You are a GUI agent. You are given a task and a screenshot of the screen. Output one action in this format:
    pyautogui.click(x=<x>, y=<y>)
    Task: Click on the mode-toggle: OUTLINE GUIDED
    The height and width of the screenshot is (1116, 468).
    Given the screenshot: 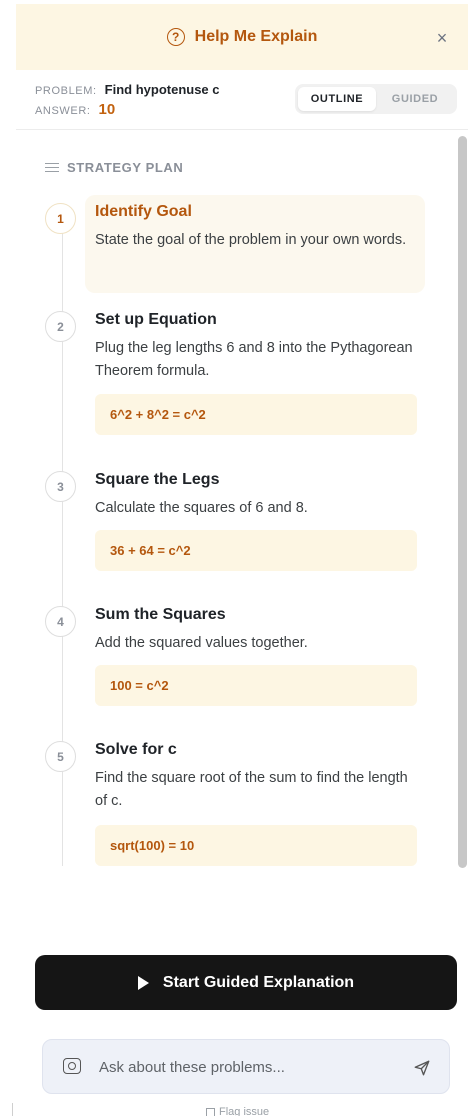 What is the action you would take?
    pyautogui.click(x=376, y=99)
    